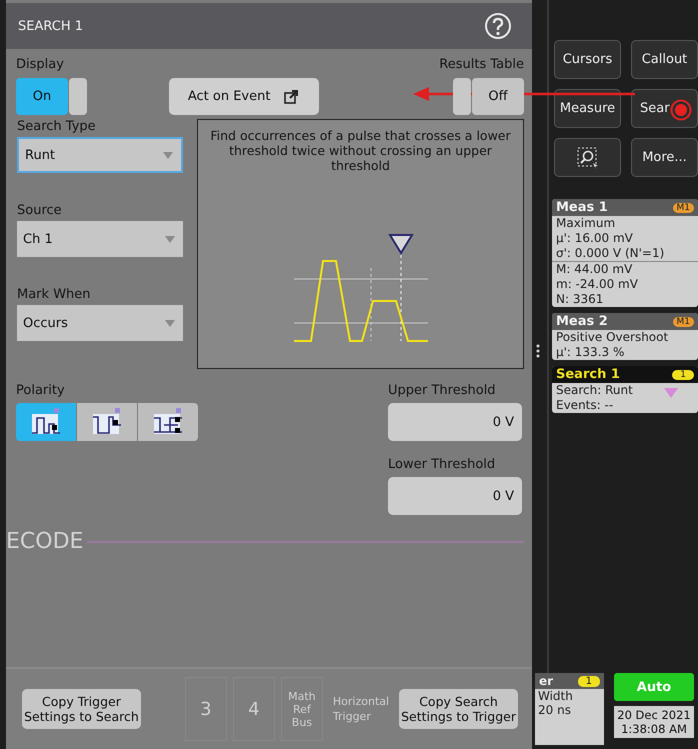 This screenshot has height=749, width=698. I want to click on card-line: σ': 0.000 V (N'=1), so click(610, 253).